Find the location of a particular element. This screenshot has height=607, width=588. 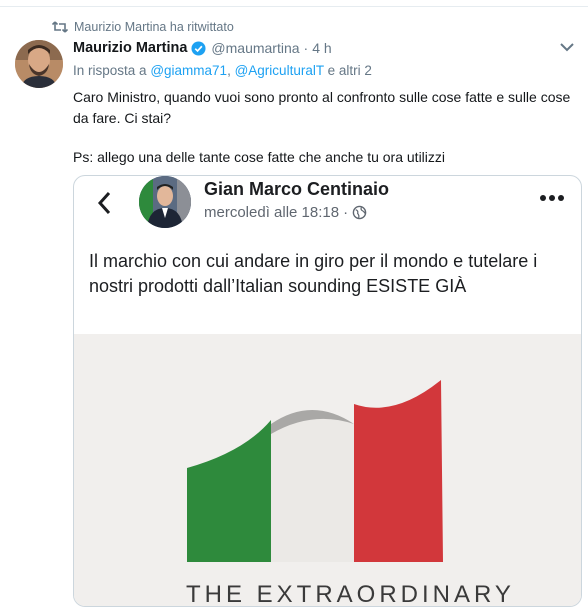

chevron-down-icon is located at coordinates (567, 47).